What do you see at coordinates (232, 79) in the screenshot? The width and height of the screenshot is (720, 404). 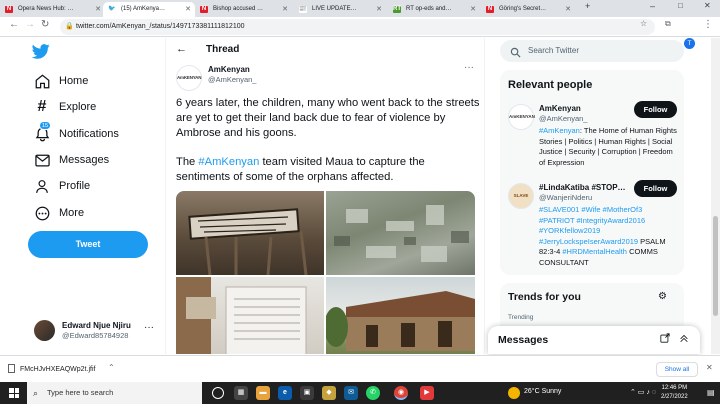 I see `author-handle: @AmKenyan_` at bounding box center [232, 79].